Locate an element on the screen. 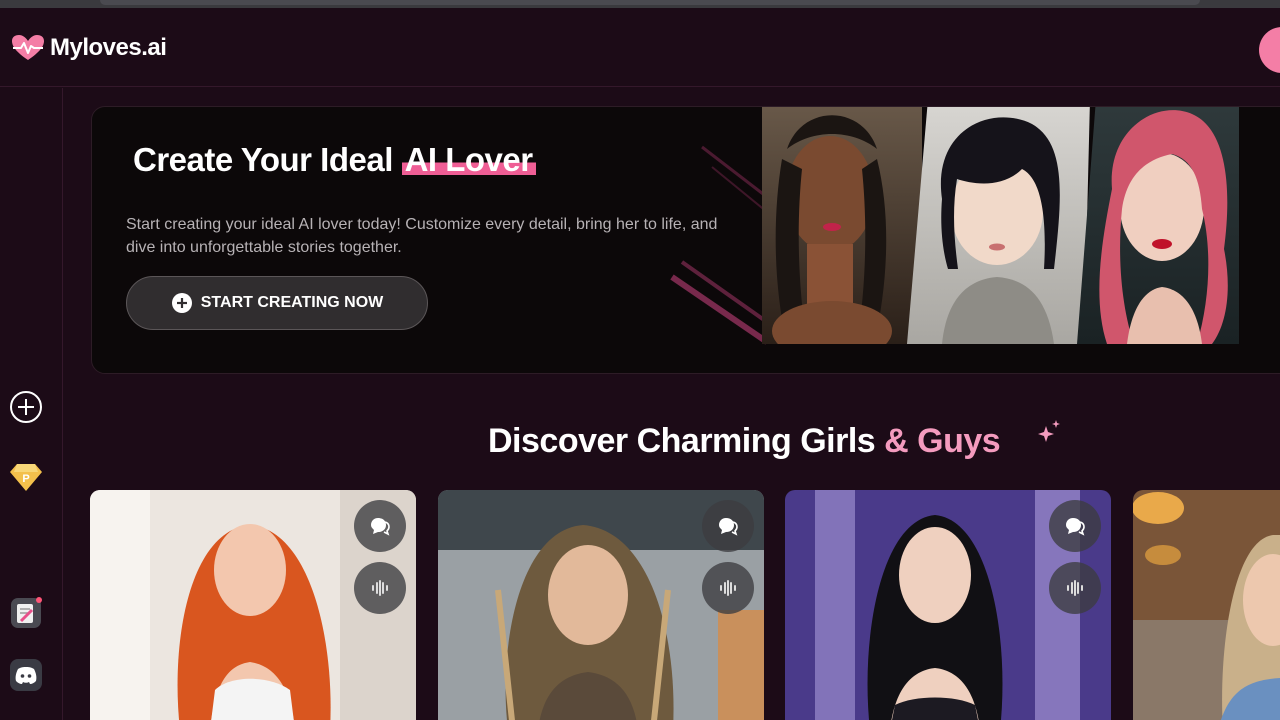 The height and width of the screenshot is (720, 1280). discover-title: Discover Charming Girls & Guys is located at coordinates (744, 441).